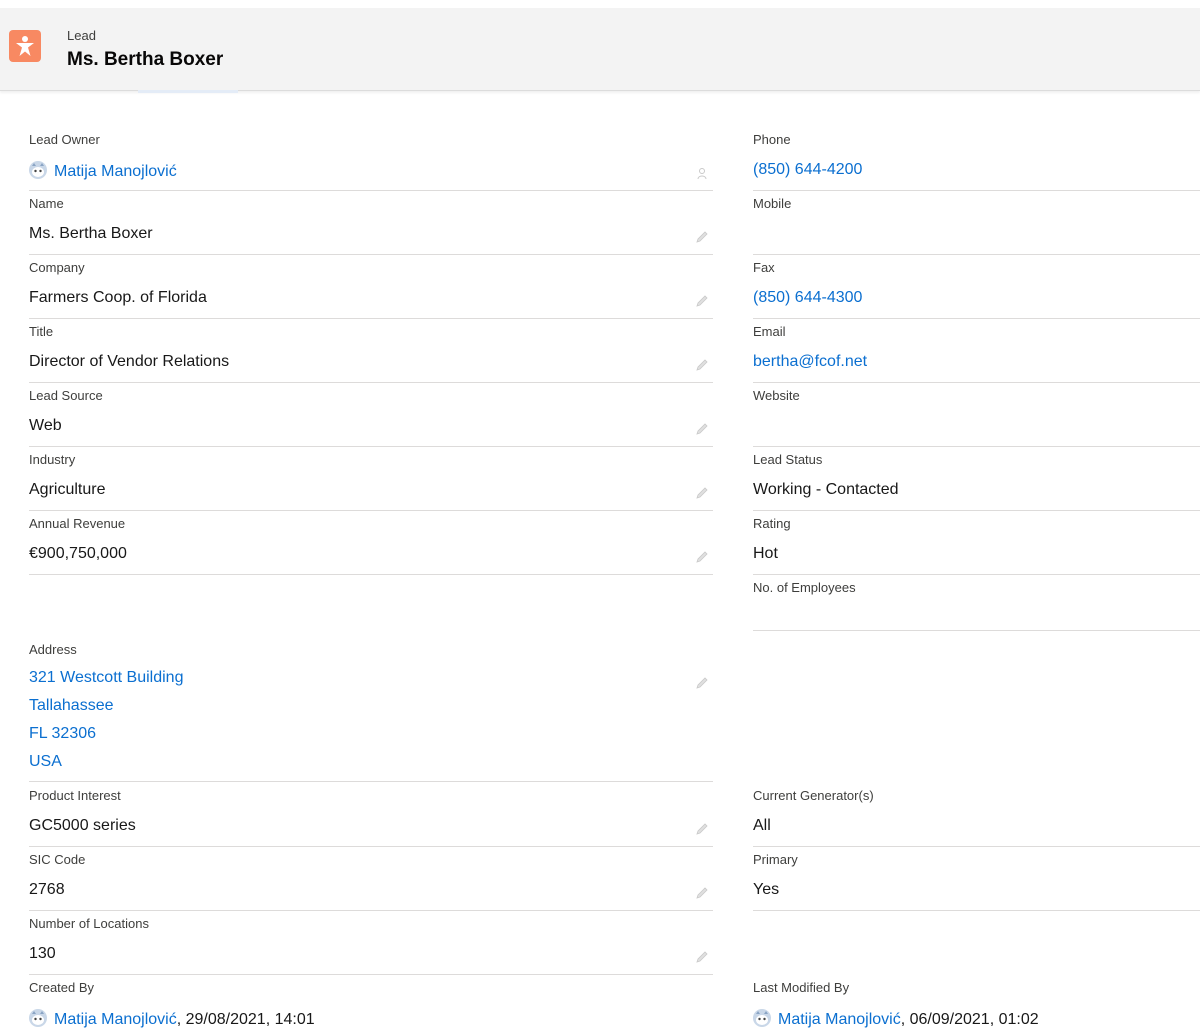  Describe the element at coordinates (41, 331) in the screenshot. I see `field-label: Title` at that location.